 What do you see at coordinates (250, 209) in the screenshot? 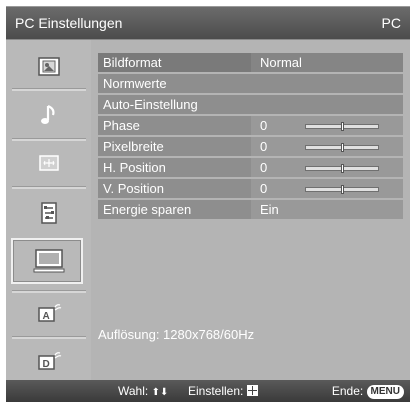
I see `menu-row-energie-sparen: Energie sparen Ein` at bounding box center [250, 209].